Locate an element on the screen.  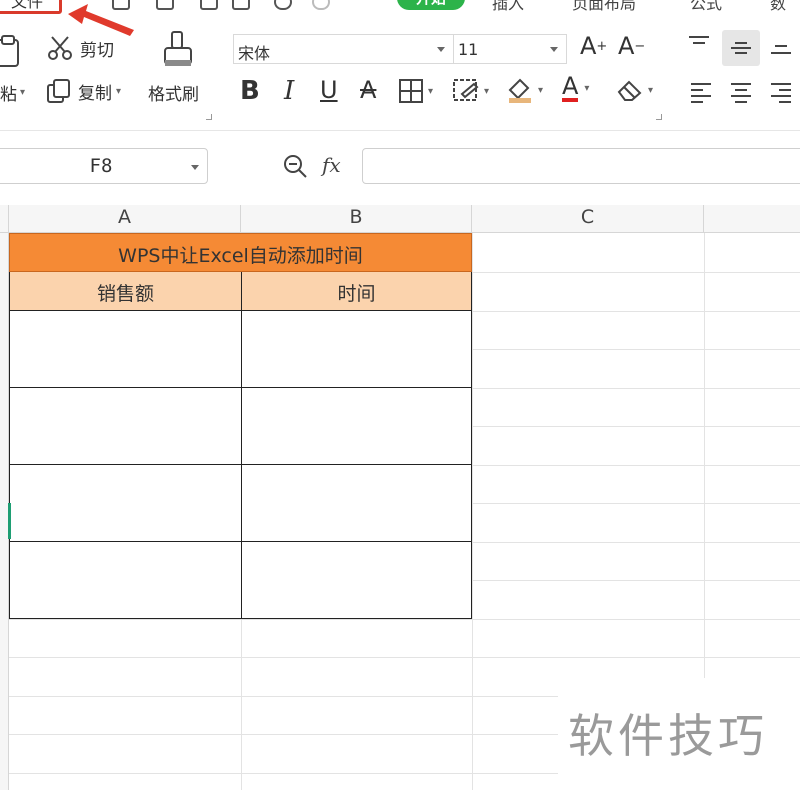
name-box: F8 is located at coordinates (104, 166).